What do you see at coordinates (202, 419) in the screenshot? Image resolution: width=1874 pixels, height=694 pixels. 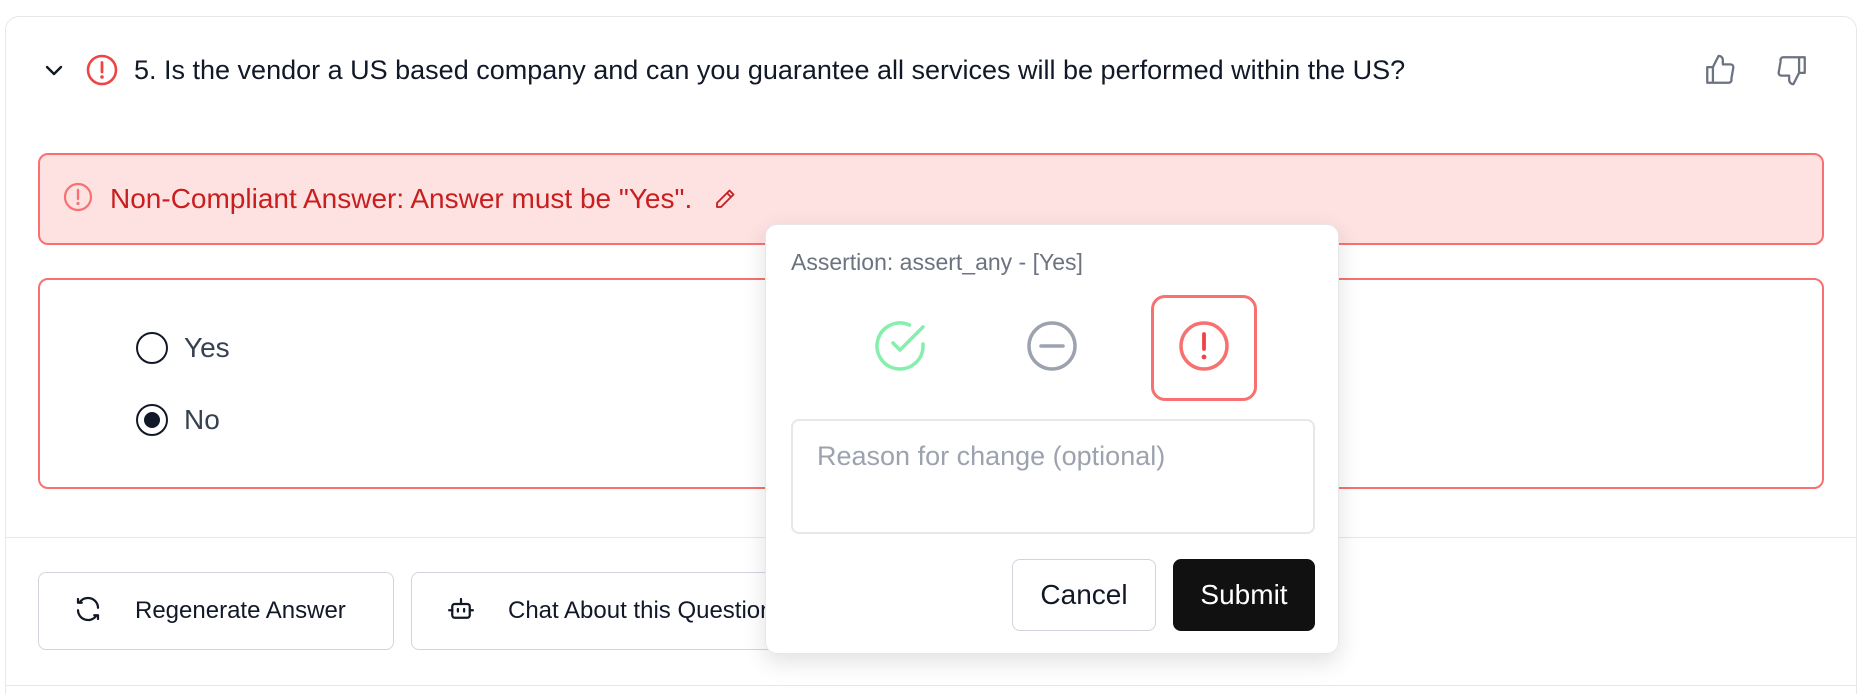 I see `option-label: No` at bounding box center [202, 419].